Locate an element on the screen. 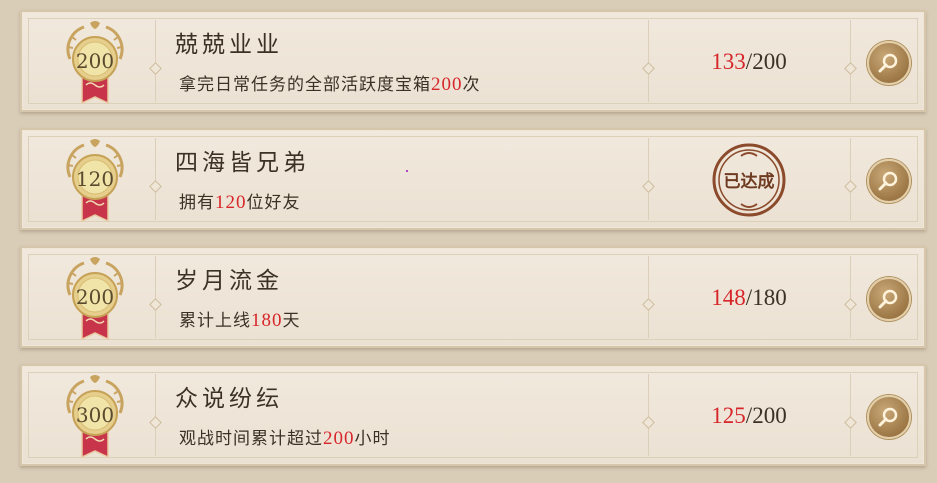 The height and width of the screenshot is (483, 937). achievement-desc: 拿完日常任务的全部活跃度宝箱200次 is located at coordinates (330, 84).